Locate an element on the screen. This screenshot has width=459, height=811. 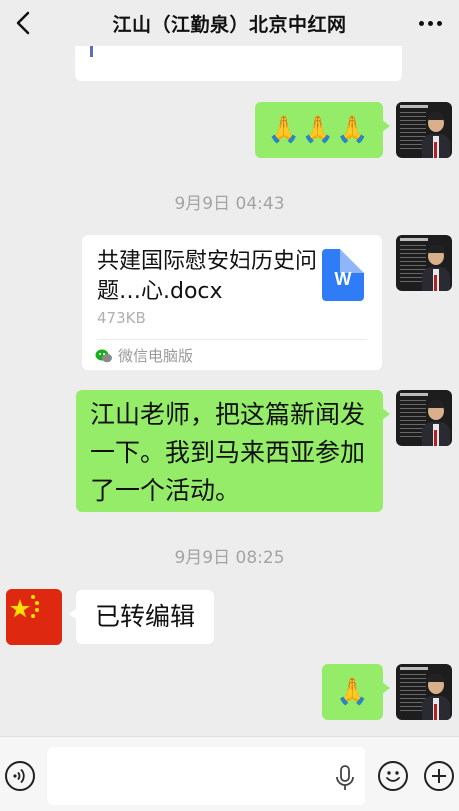
file-size: 473KB is located at coordinates (121, 318).